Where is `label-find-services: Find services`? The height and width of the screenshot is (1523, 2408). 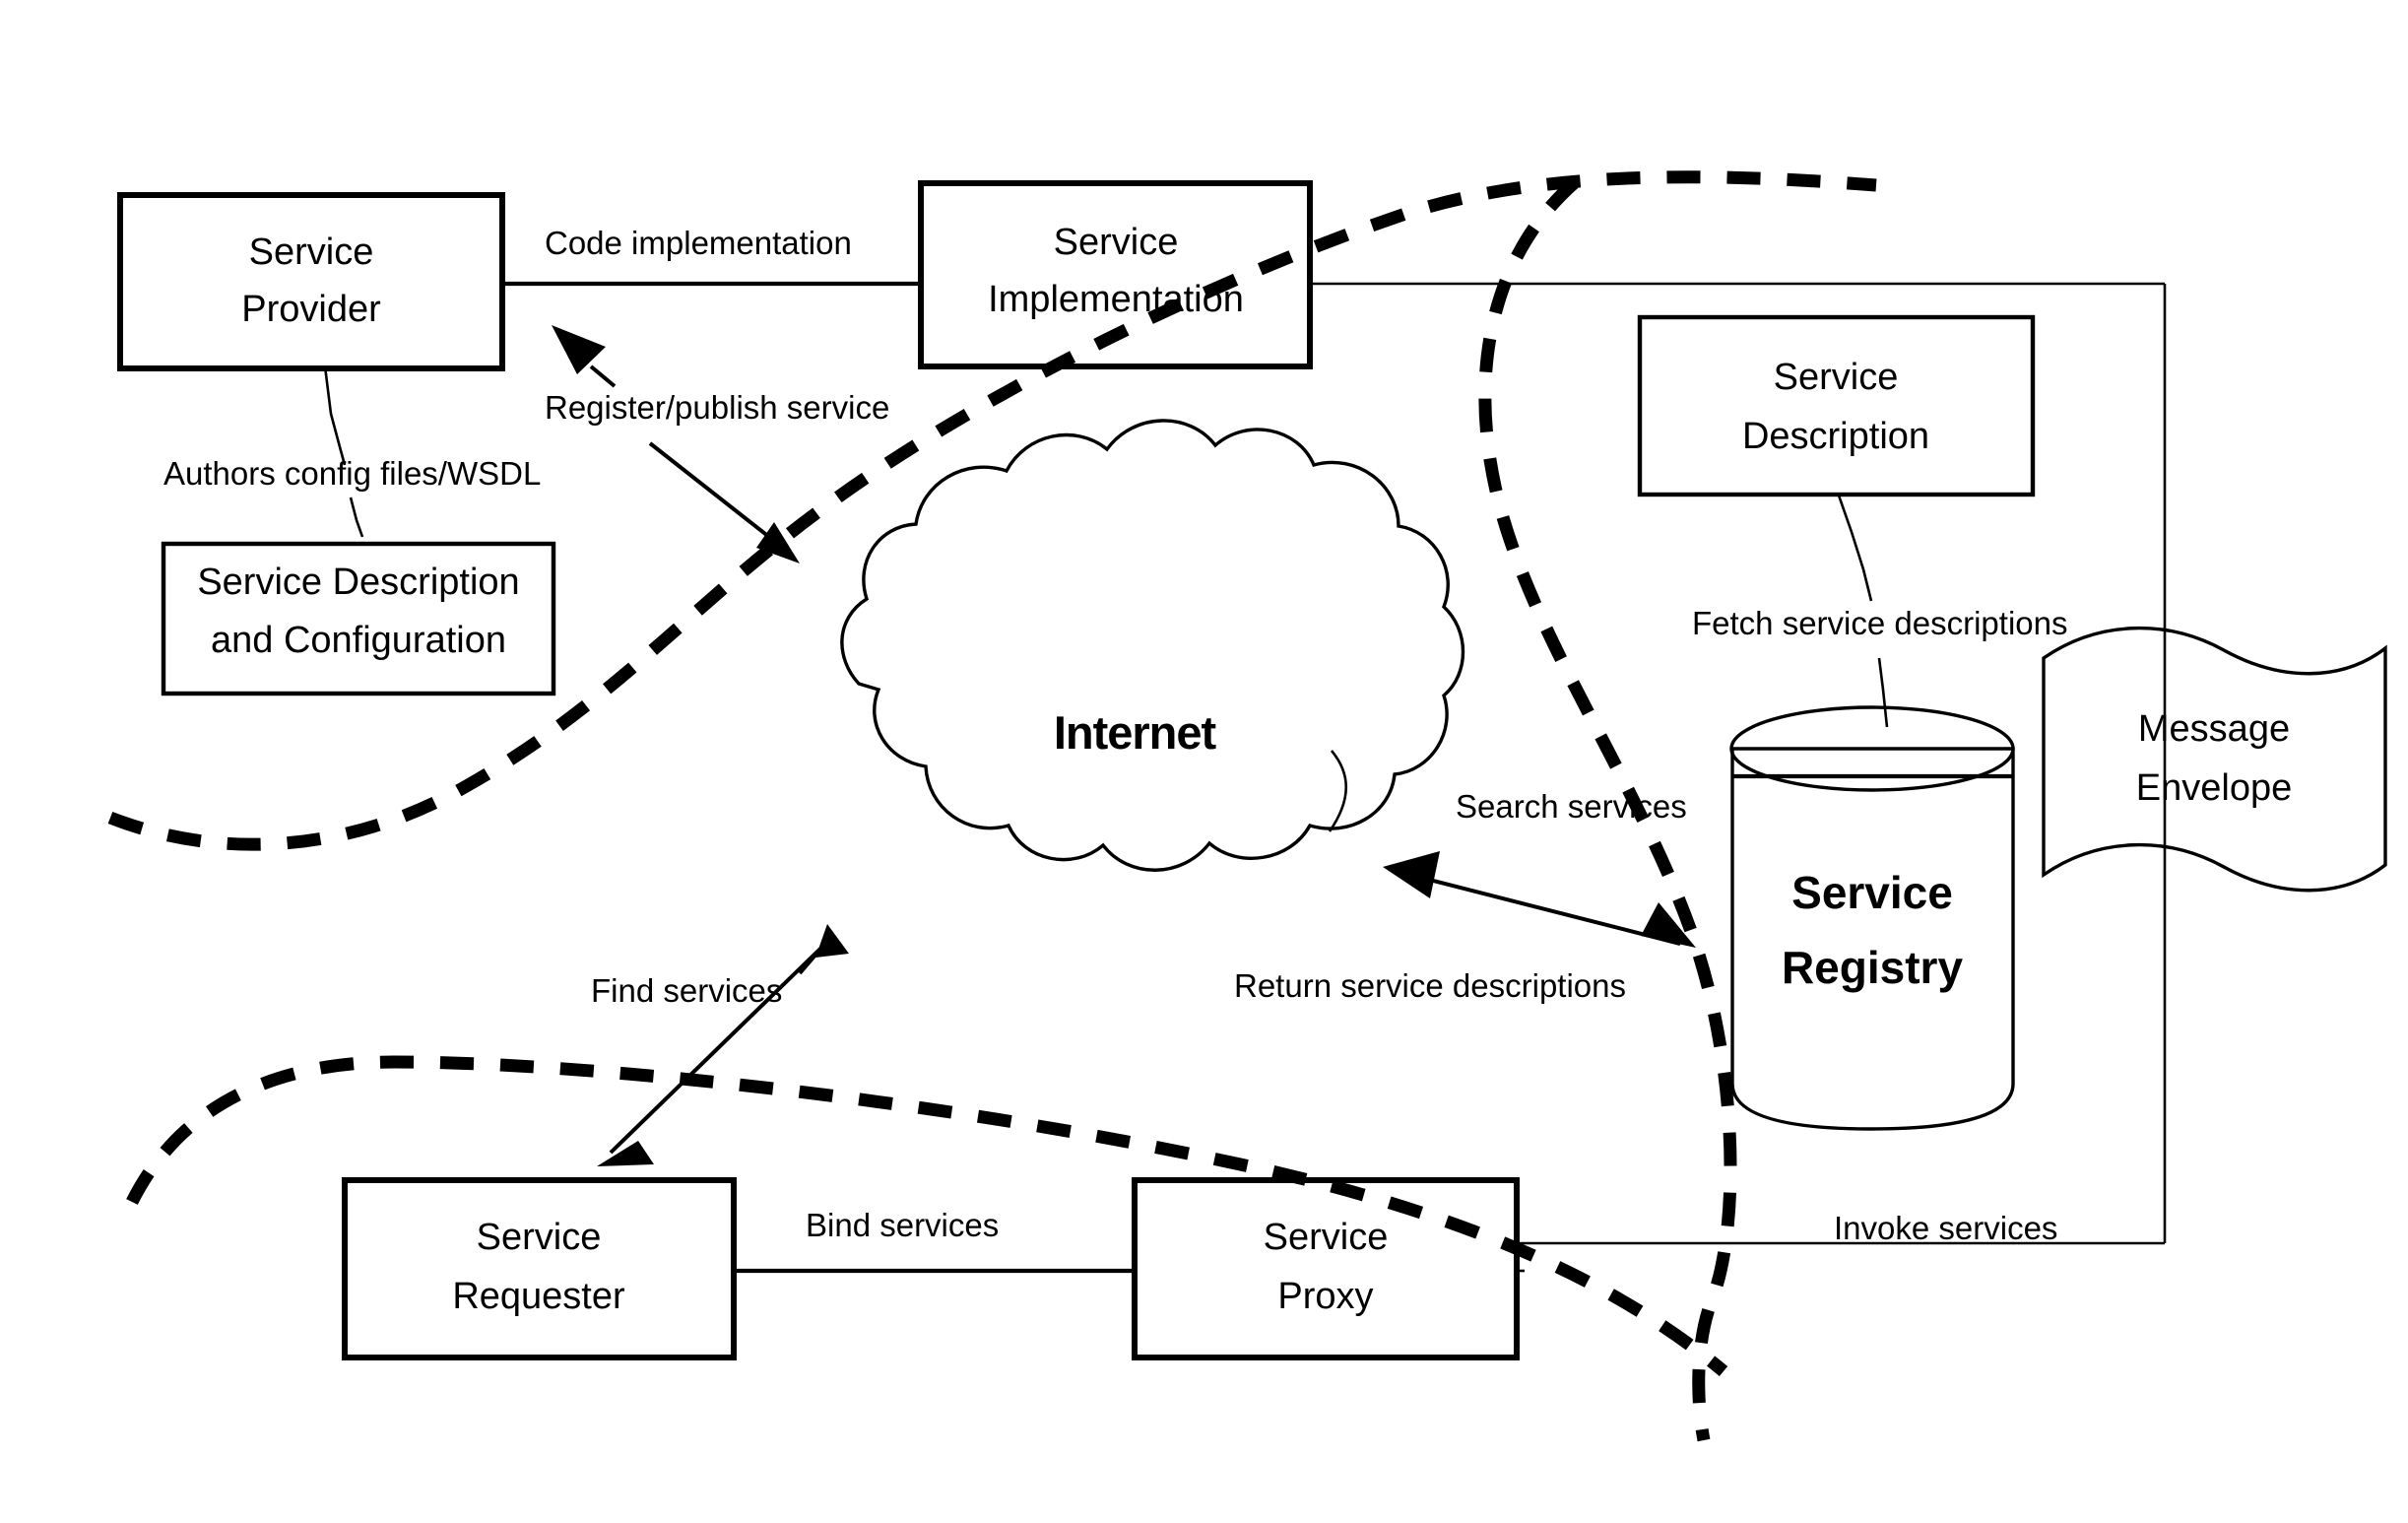
label-find-services: Find services is located at coordinates (687, 991).